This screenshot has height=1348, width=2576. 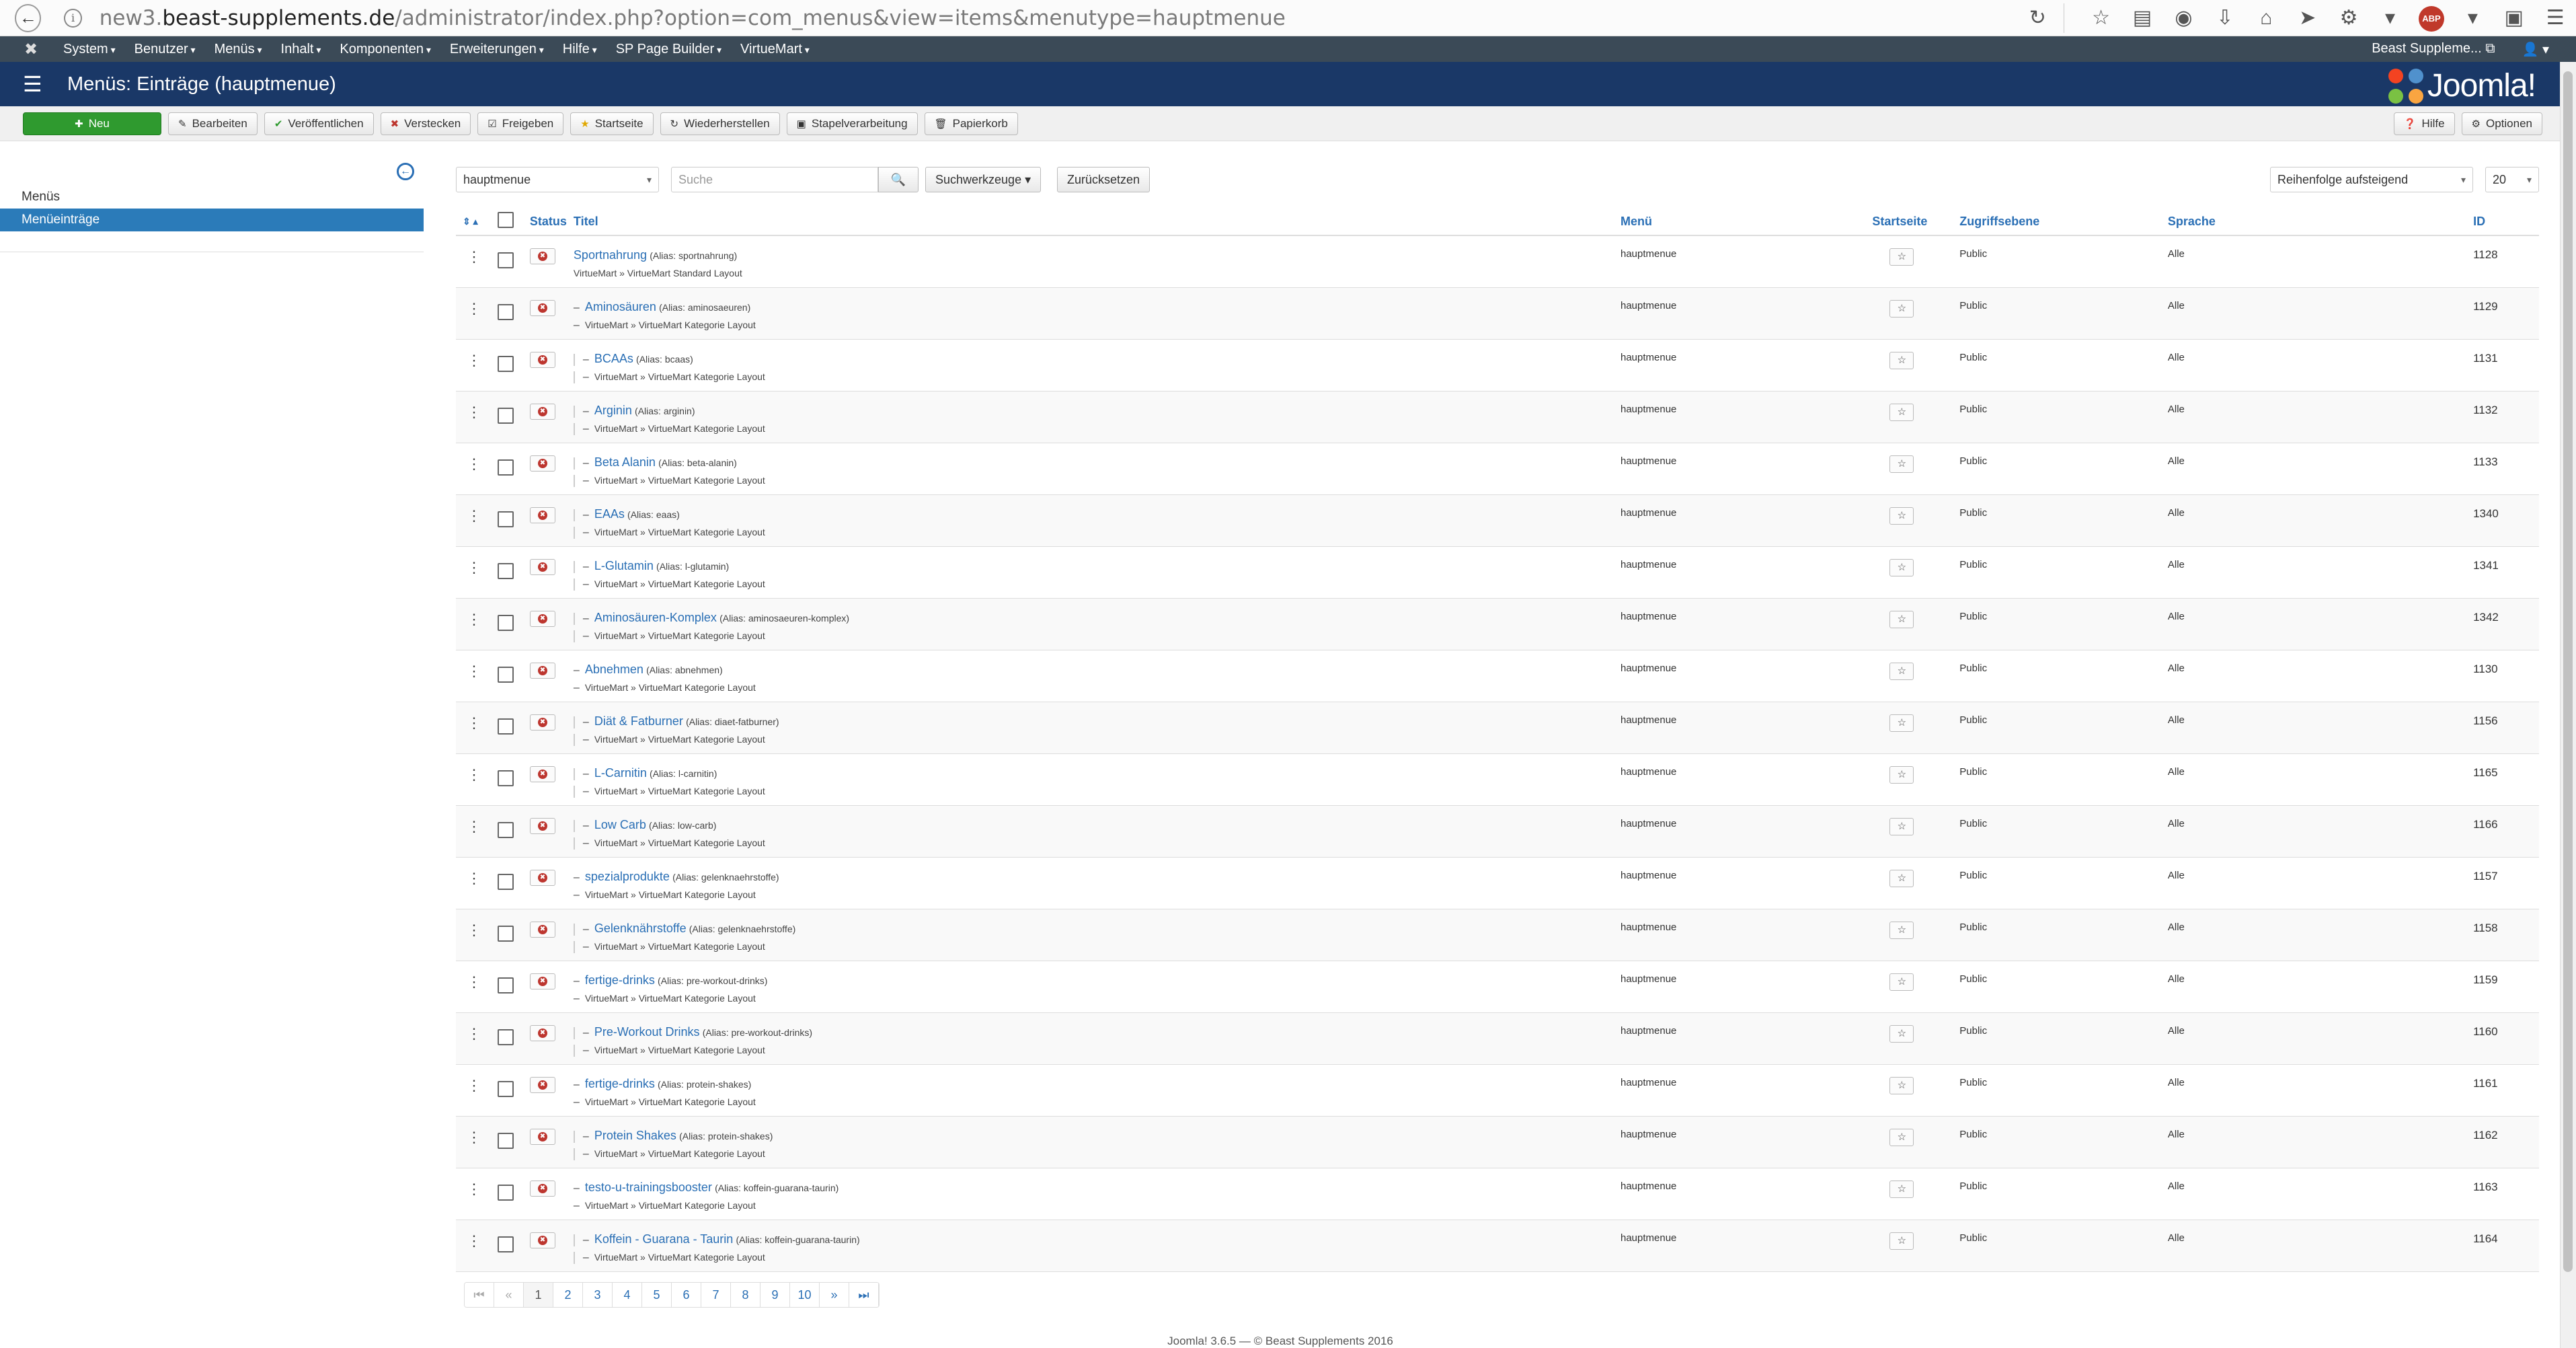 I want to click on site-link: Beast Suppleme... ⧉, so click(x=2434, y=49).